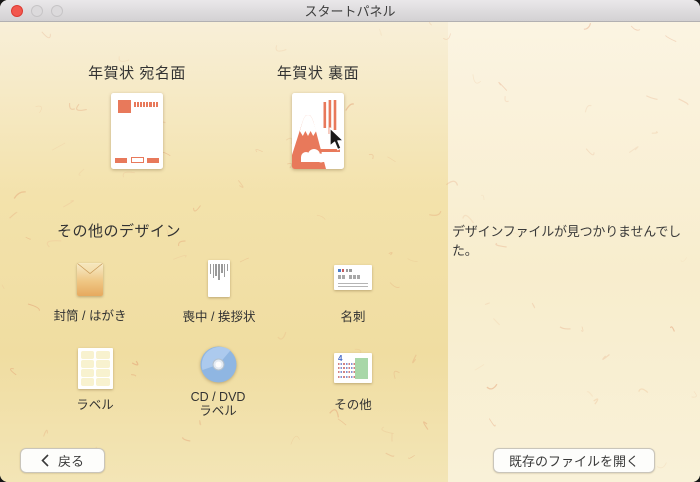 The image size is (700, 482). What do you see at coordinates (318, 73) in the screenshot?
I see `nenga-back-side-label: 年賀状 裏面` at bounding box center [318, 73].